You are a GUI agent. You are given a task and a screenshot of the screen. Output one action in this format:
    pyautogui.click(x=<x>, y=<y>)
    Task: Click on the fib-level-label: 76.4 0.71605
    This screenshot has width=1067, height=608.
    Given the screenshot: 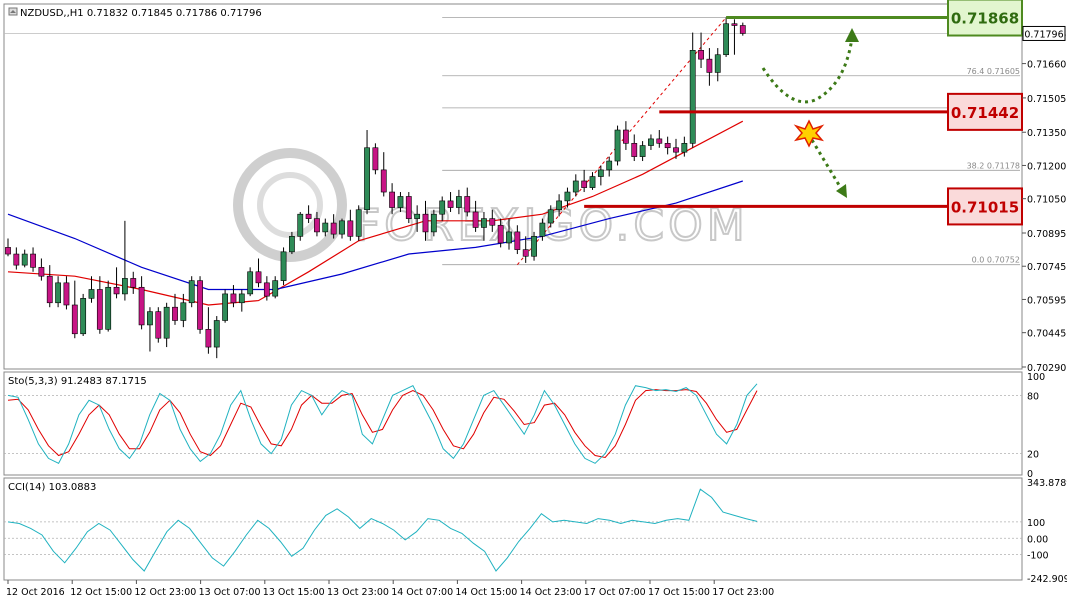 What is the action you would take?
    pyautogui.click(x=993, y=71)
    